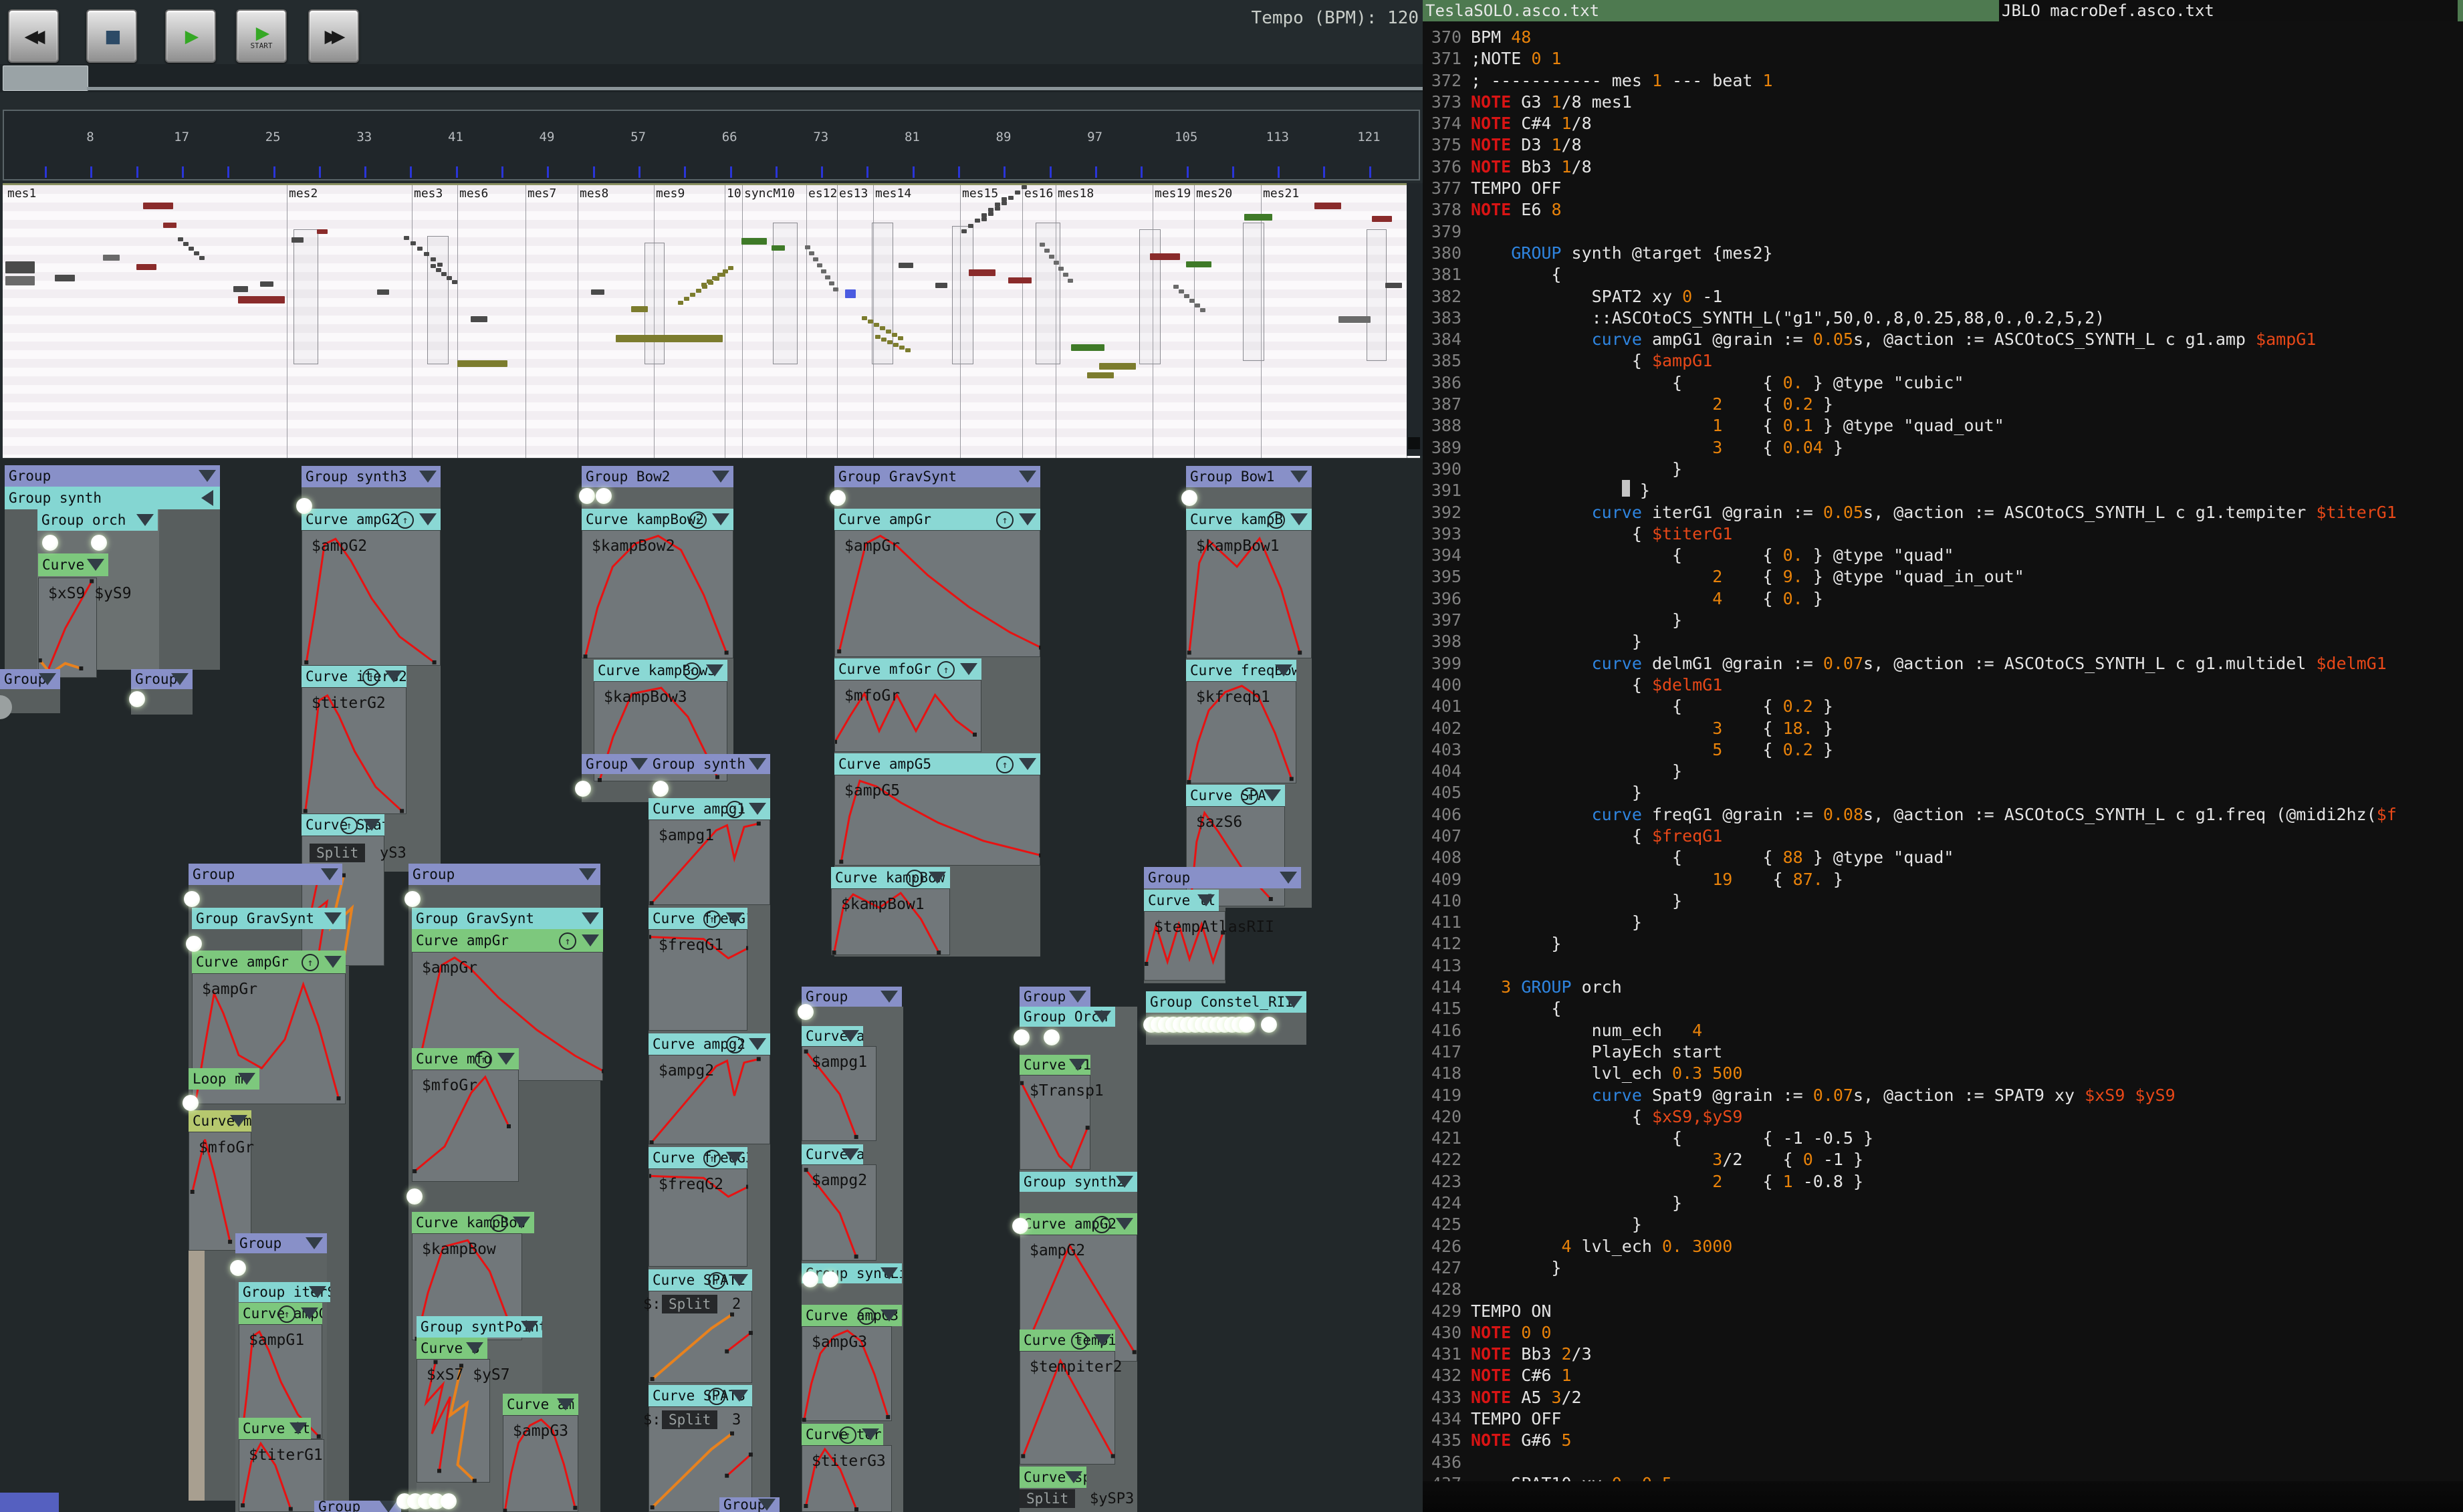 The height and width of the screenshot is (1512, 2463). What do you see at coordinates (1062, 1122) in the screenshot?
I see `curve-plot: $Transp1` at bounding box center [1062, 1122].